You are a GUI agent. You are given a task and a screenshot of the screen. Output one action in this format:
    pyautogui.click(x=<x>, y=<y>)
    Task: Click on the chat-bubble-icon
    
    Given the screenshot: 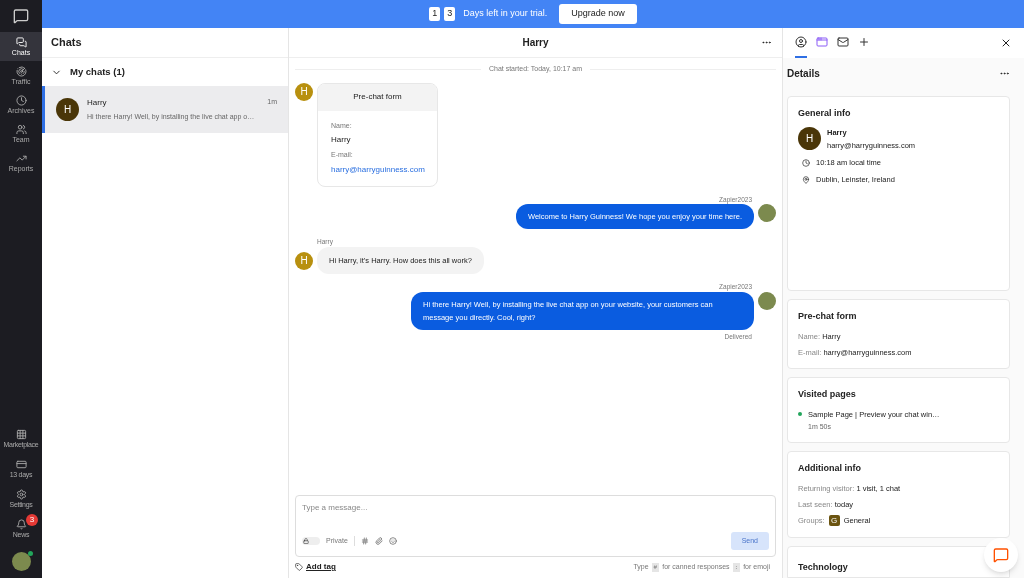 What is the action you would take?
    pyautogui.click(x=1001, y=555)
    